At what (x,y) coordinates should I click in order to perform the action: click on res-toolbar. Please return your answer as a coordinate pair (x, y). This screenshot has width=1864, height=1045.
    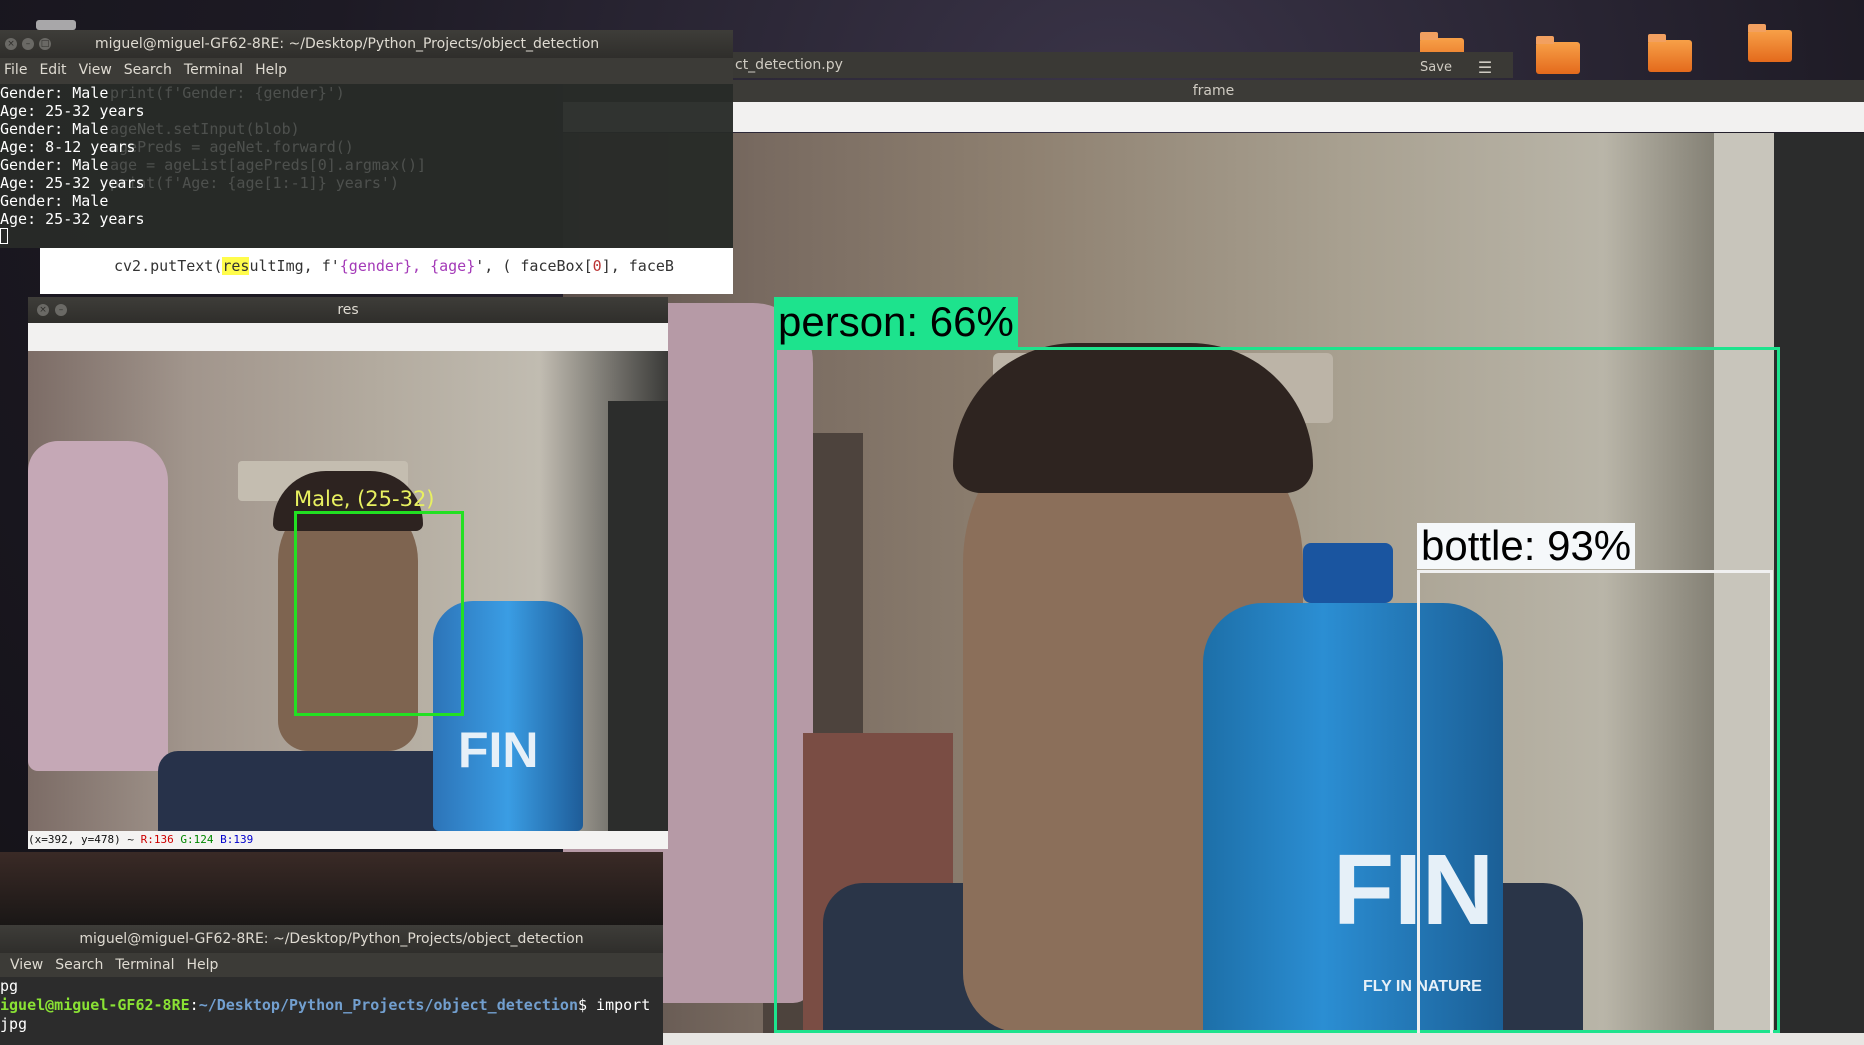
    Looking at the image, I should click on (348, 337).